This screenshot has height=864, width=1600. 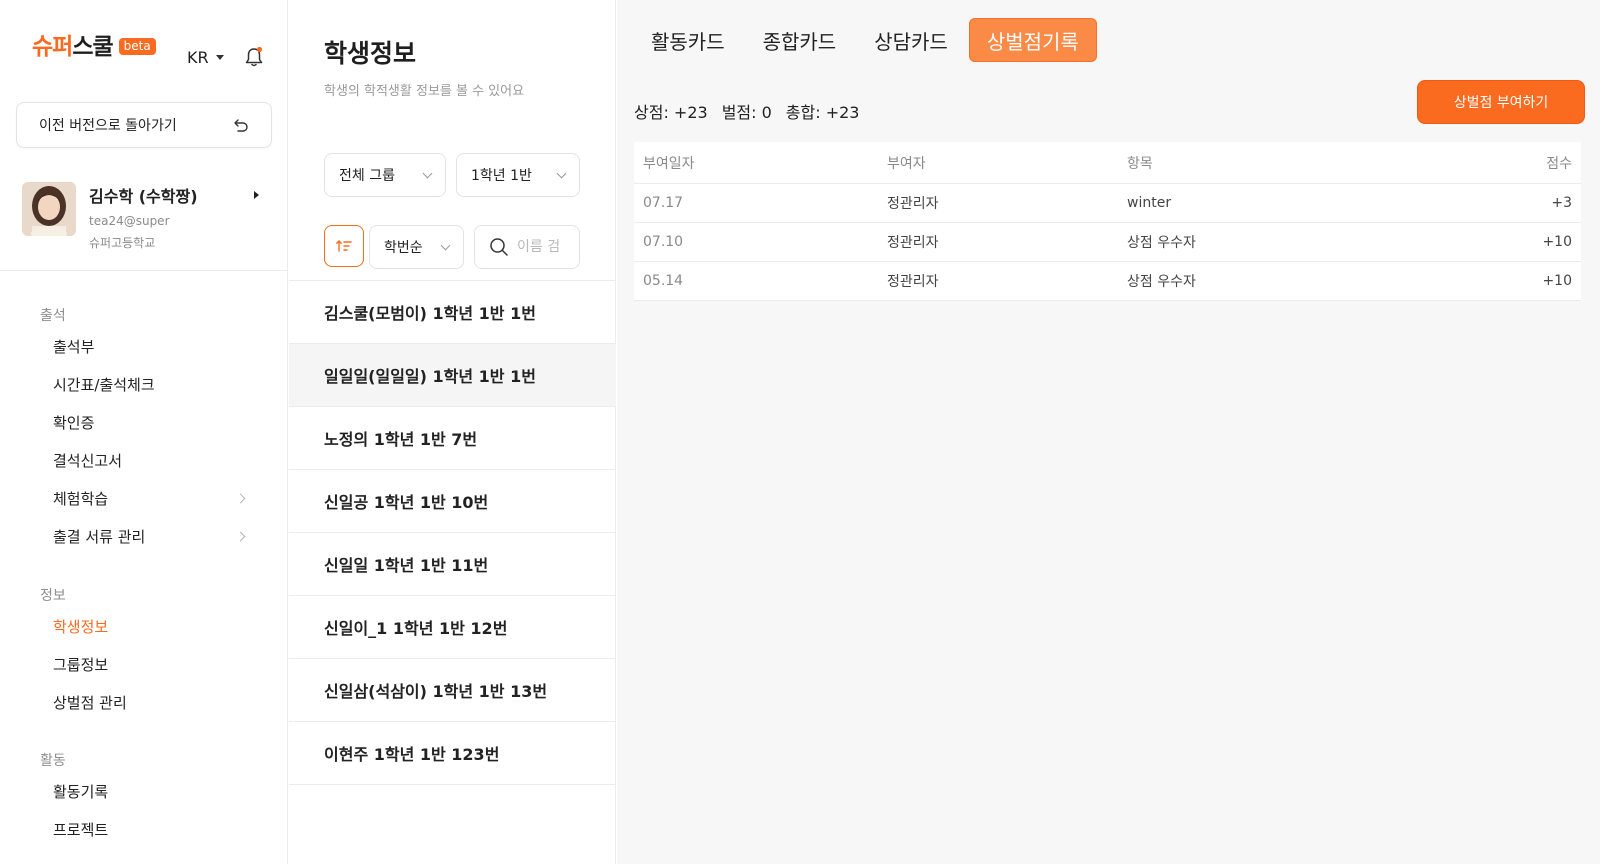 I want to click on student-list-item: 이현주 1학년 1반 123번, so click(x=452, y=753).